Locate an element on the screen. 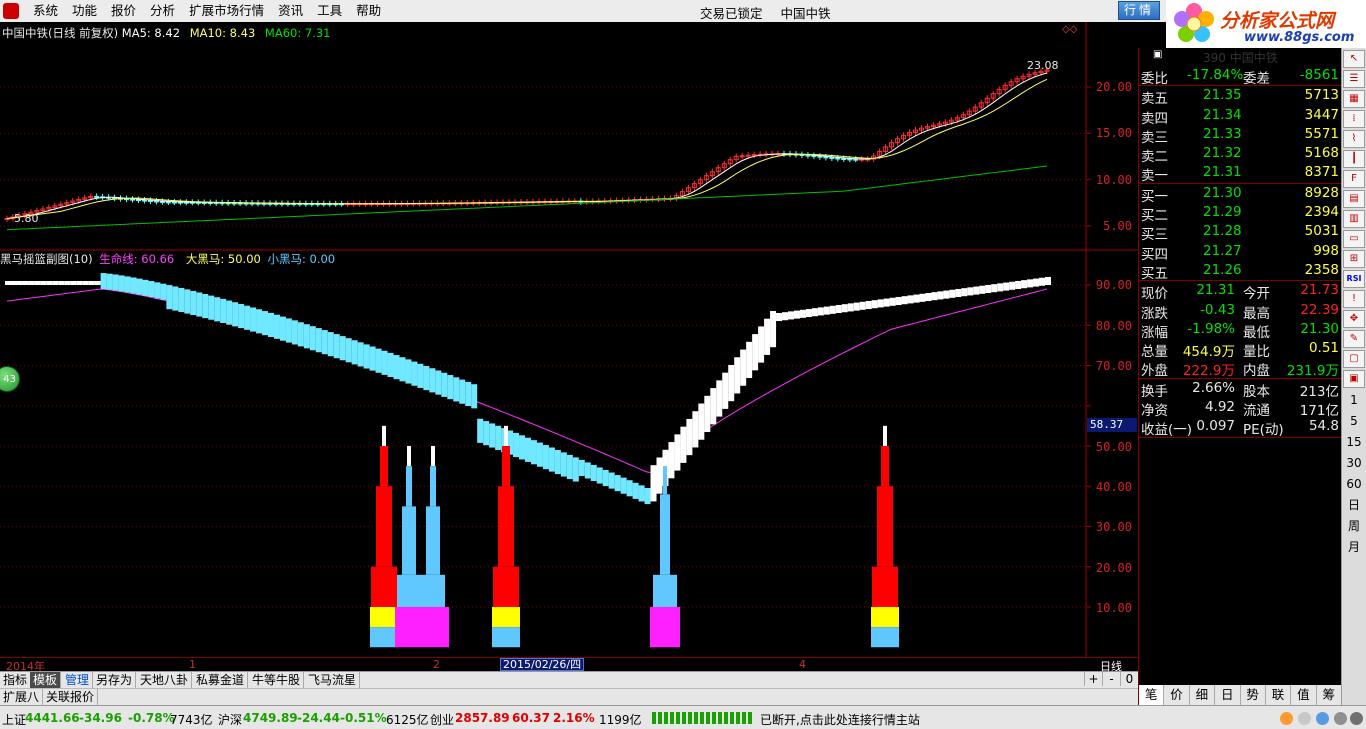  trade-lock-status: 交易已锁定 is located at coordinates (731, 13).